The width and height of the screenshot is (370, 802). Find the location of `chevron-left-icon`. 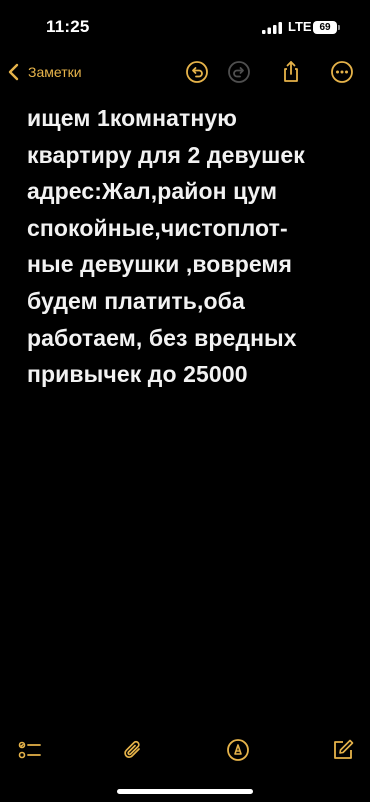

chevron-left-icon is located at coordinates (13, 72).